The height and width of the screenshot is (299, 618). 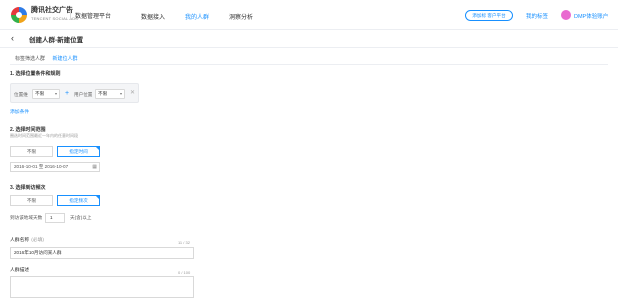 What do you see at coordinates (20, 270) in the screenshot?
I see `audience-description-label: 人群描述` at bounding box center [20, 270].